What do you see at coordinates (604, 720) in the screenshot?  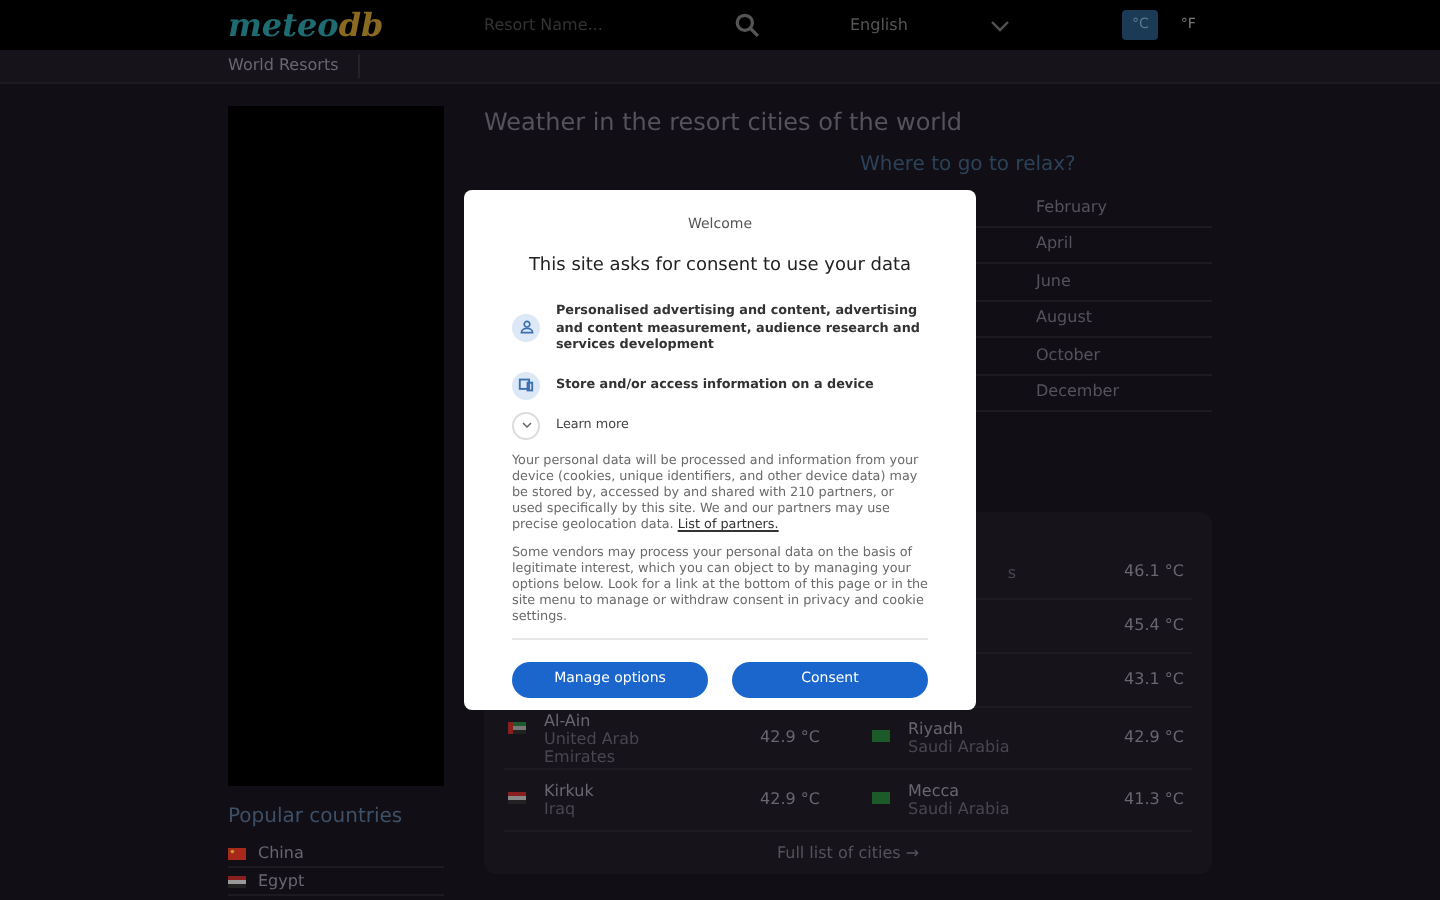 I see `city-name: Al-Ain` at bounding box center [604, 720].